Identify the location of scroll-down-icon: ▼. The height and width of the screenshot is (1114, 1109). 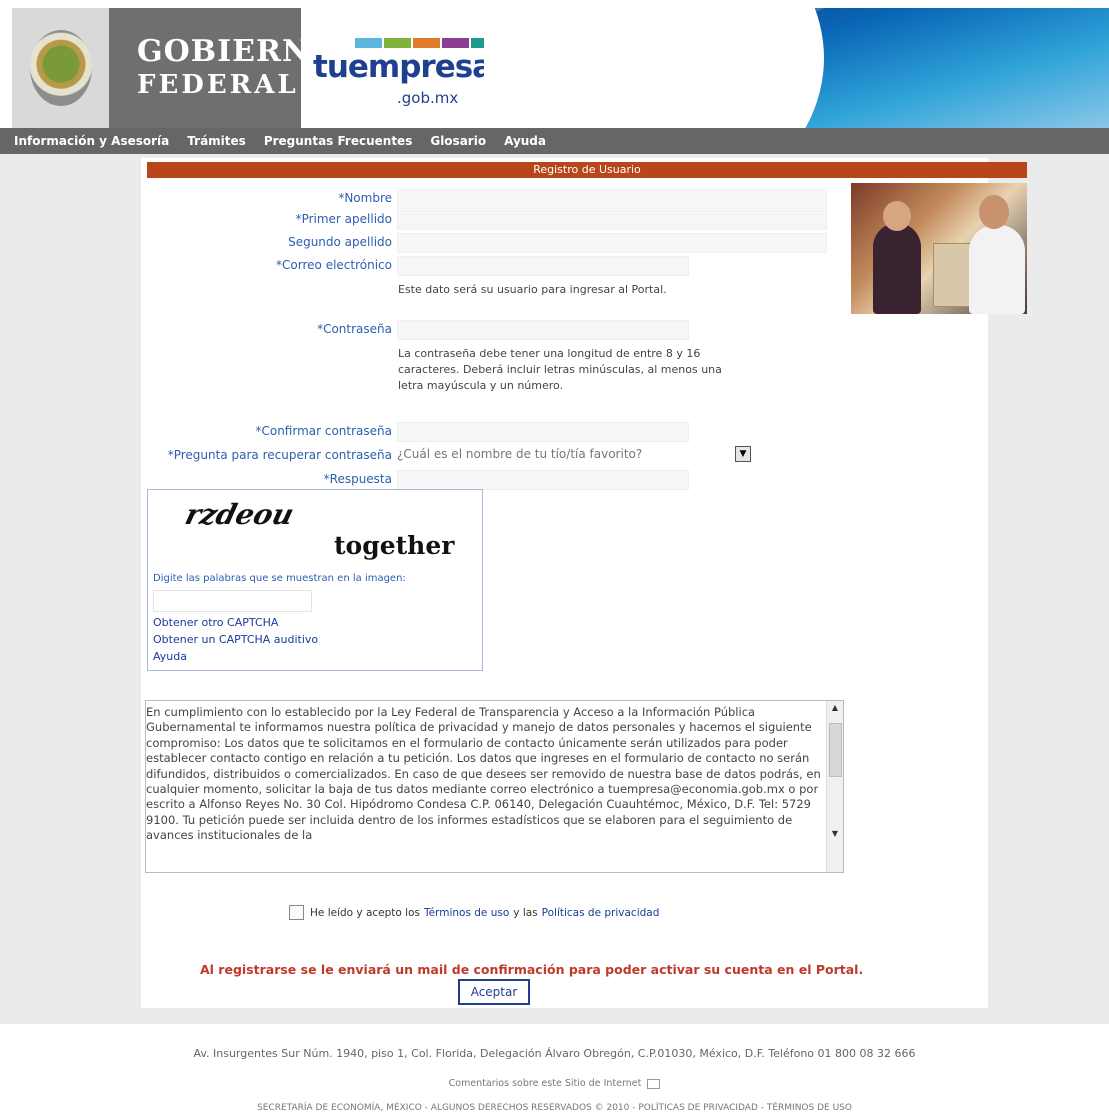
(835, 835).